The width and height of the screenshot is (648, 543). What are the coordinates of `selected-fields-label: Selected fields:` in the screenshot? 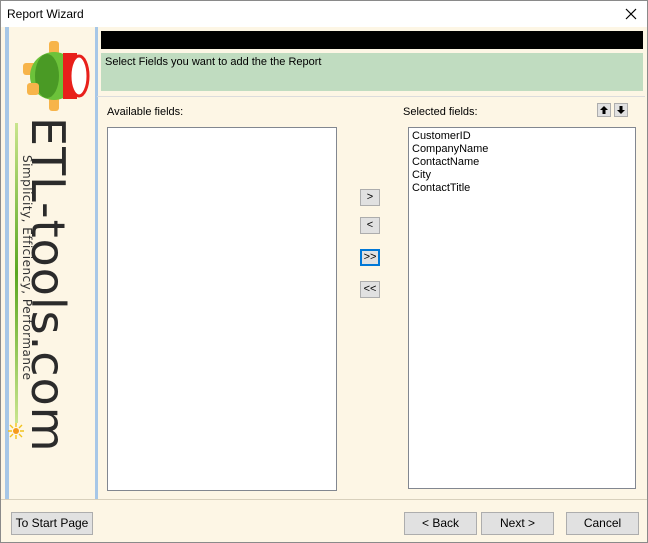 It's located at (440, 112).